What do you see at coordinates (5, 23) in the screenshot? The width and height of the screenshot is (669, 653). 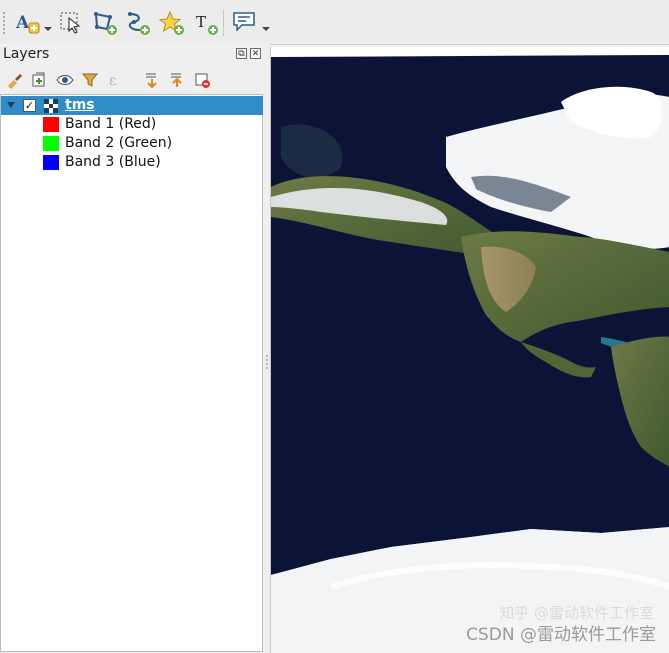 I see `toolbar-grip` at bounding box center [5, 23].